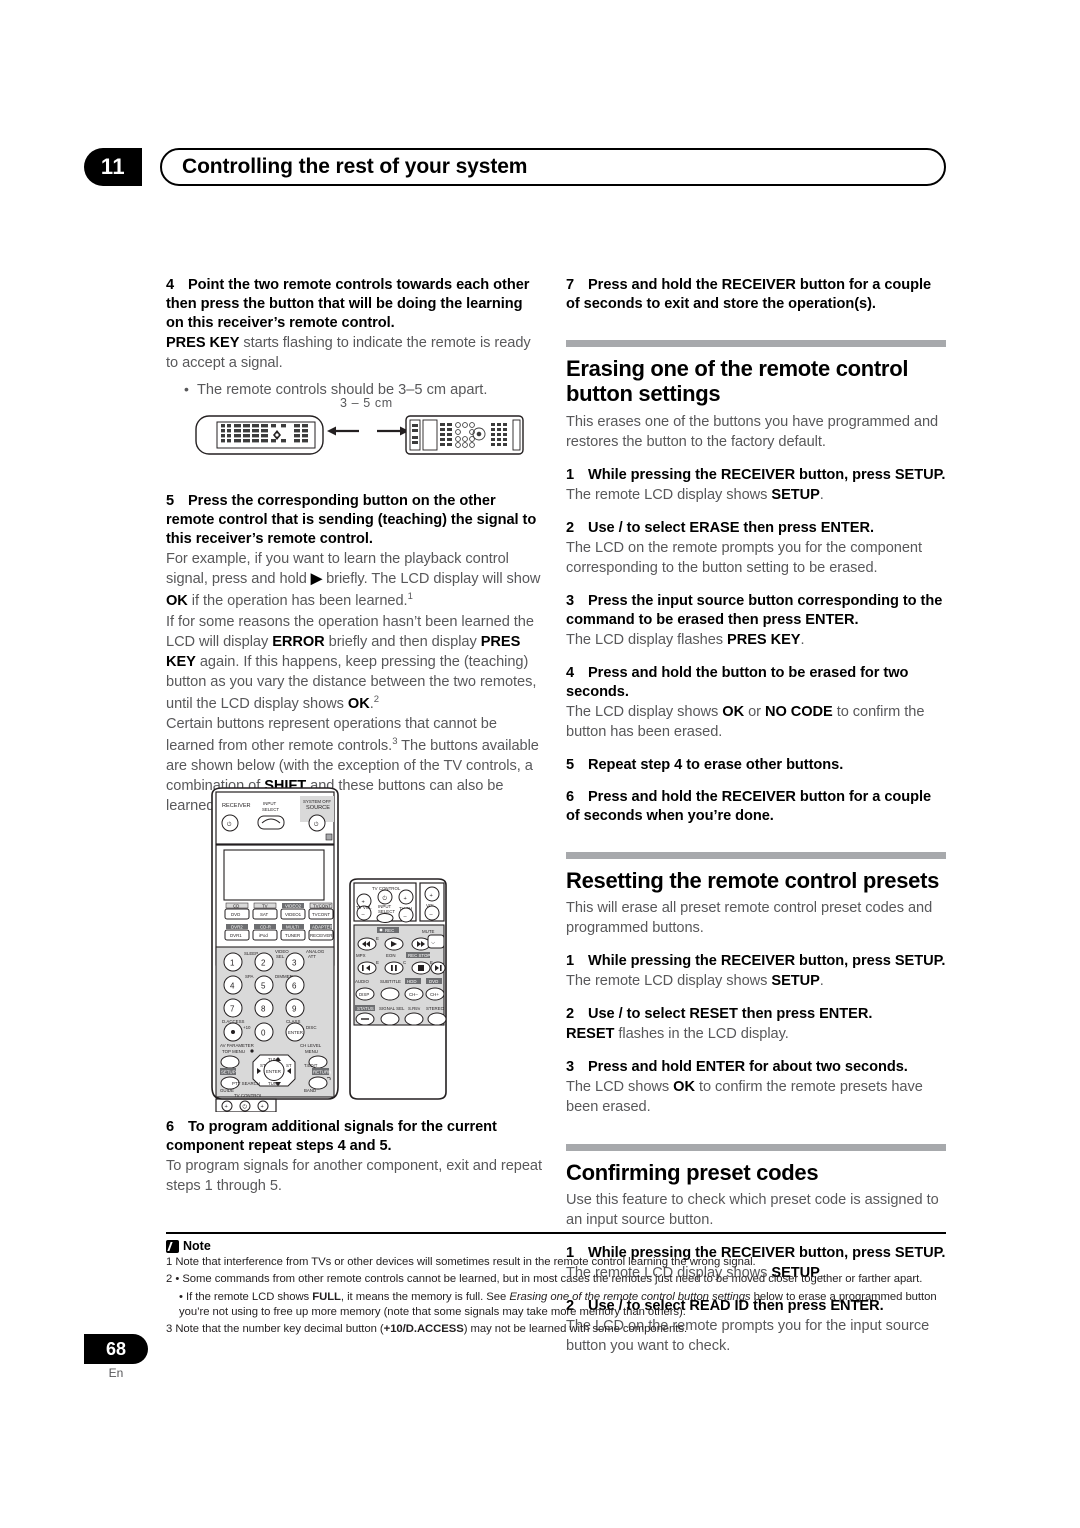 The width and height of the screenshot is (1080, 1528). Describe the element at coordinates (237, 926) in the screenshot. I see `svg-text: DVR2` at that location.